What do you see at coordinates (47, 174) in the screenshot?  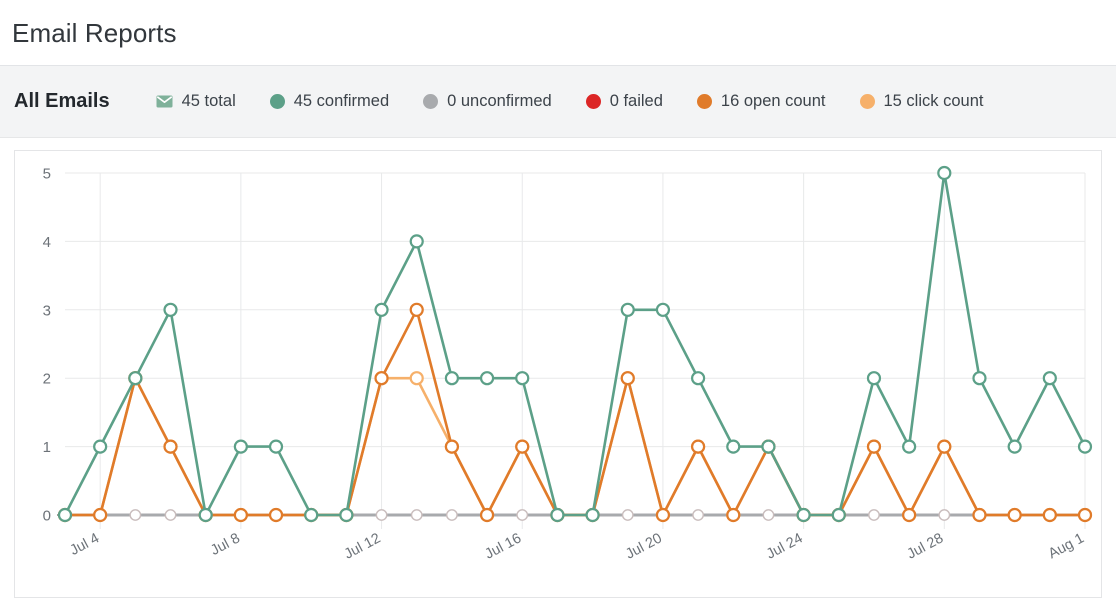 I see `y-axis-tick-label: 5` at bounding box center [47, 174].